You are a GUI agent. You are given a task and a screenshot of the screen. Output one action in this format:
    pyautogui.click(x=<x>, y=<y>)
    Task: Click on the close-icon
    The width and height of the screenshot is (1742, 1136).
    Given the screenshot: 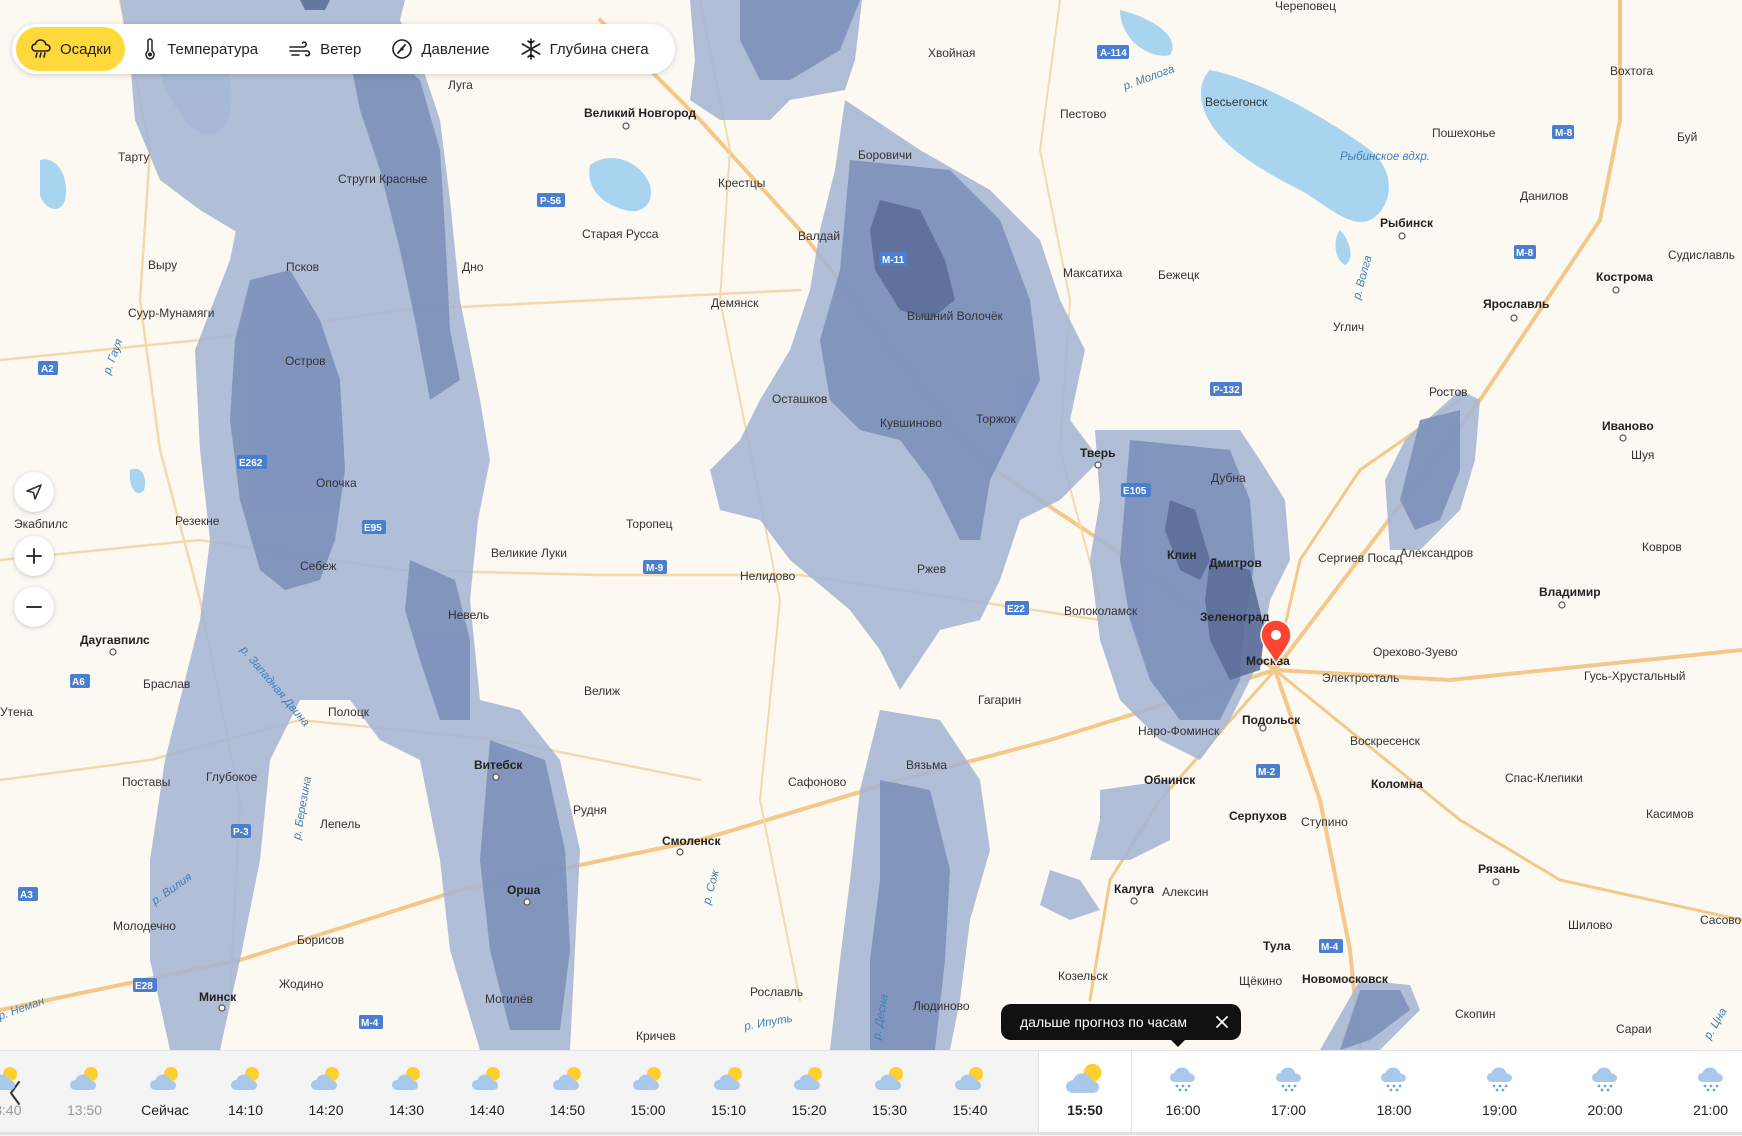 What is the action you would take?
    pyautogui.click(x=1222, y=1022)
    